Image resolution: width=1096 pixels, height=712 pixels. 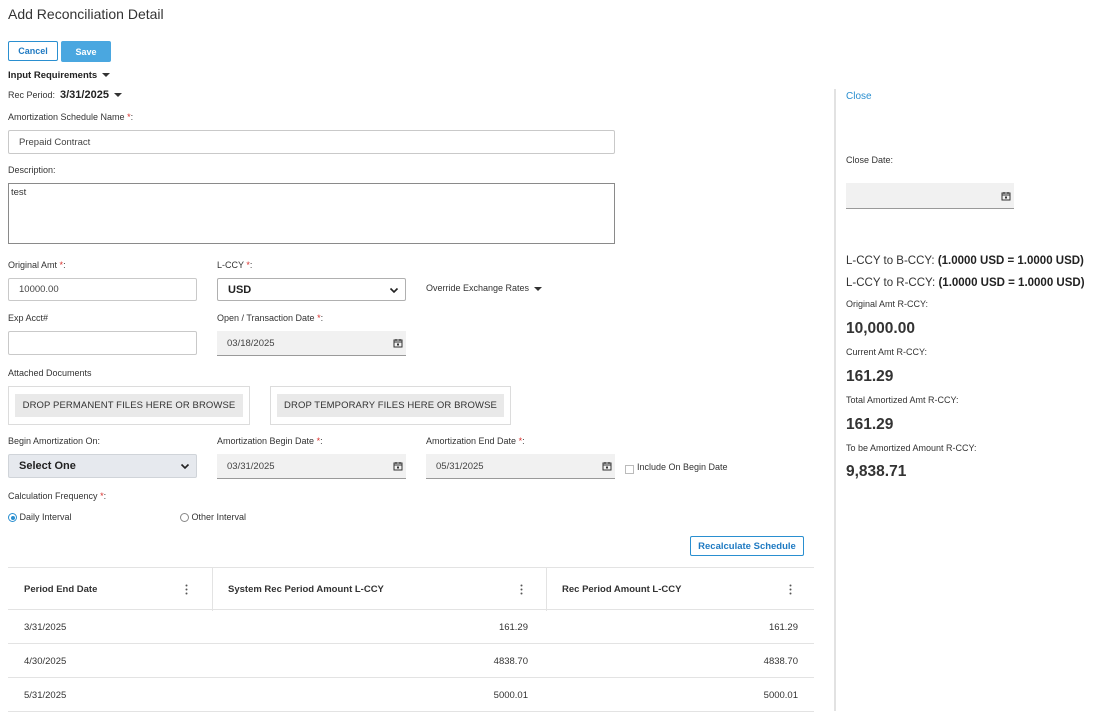 What do you see at coordinates (102, 289) in the screenshot?
I see `original-amt-input: 10000.00` at bounding box center [102, 289].